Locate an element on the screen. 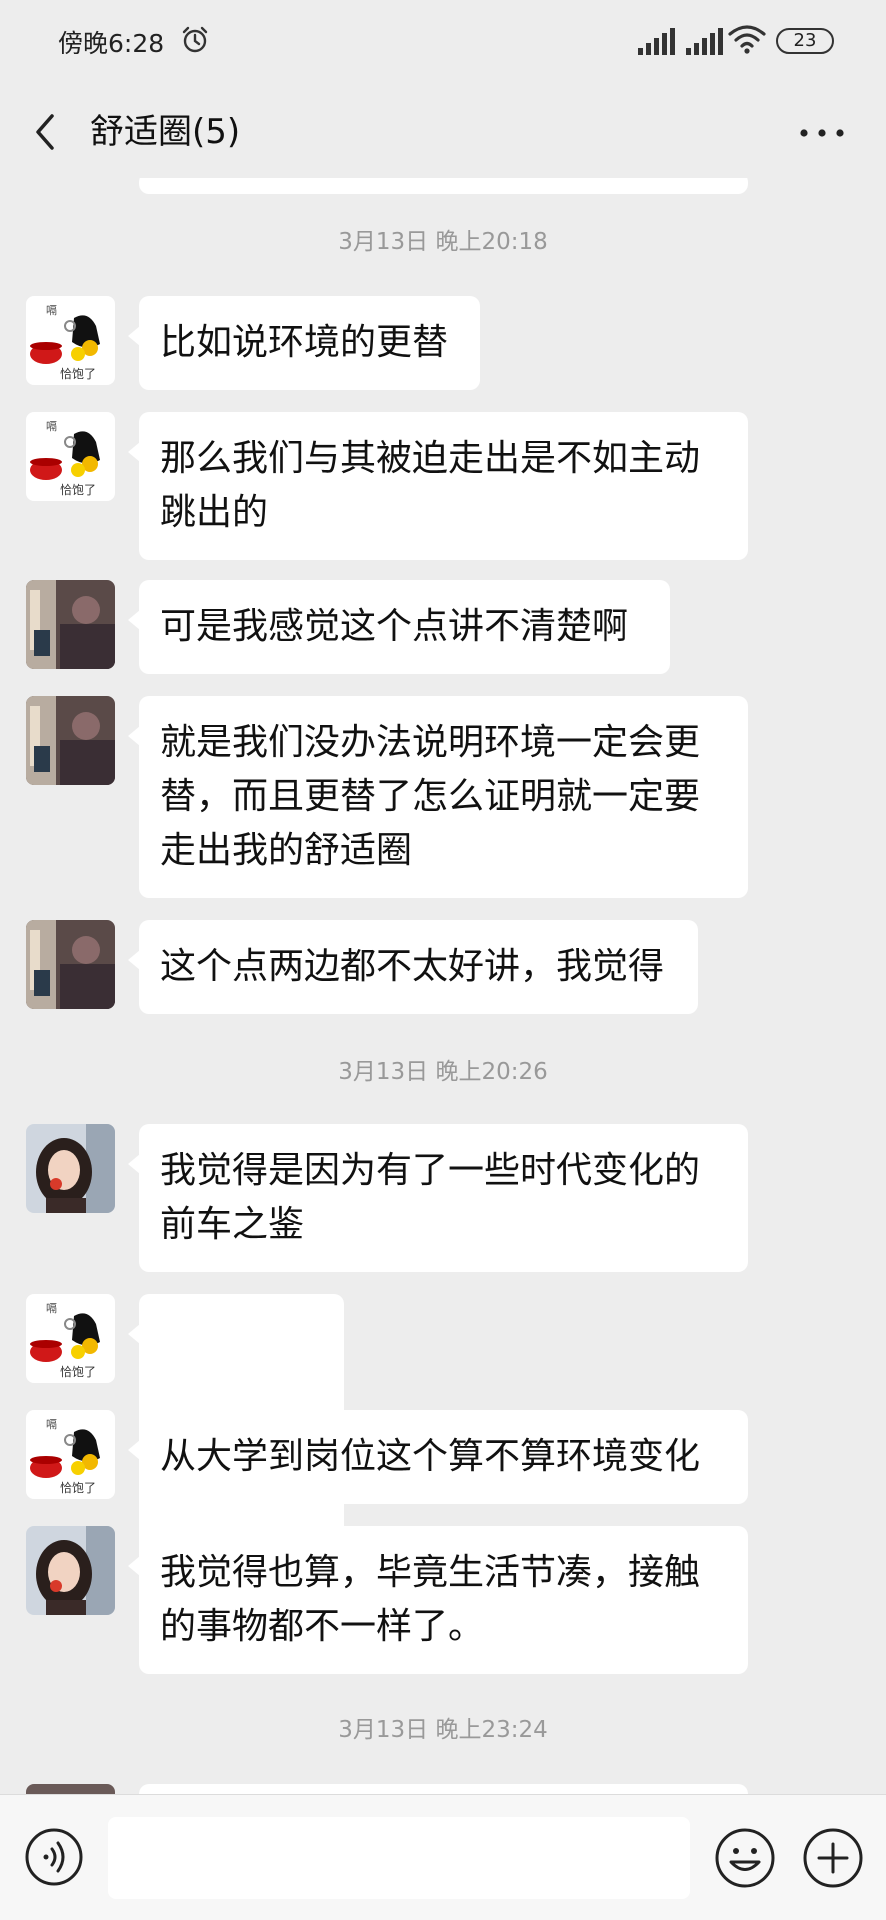  more-options-icon is located at coordinates (822, 132).